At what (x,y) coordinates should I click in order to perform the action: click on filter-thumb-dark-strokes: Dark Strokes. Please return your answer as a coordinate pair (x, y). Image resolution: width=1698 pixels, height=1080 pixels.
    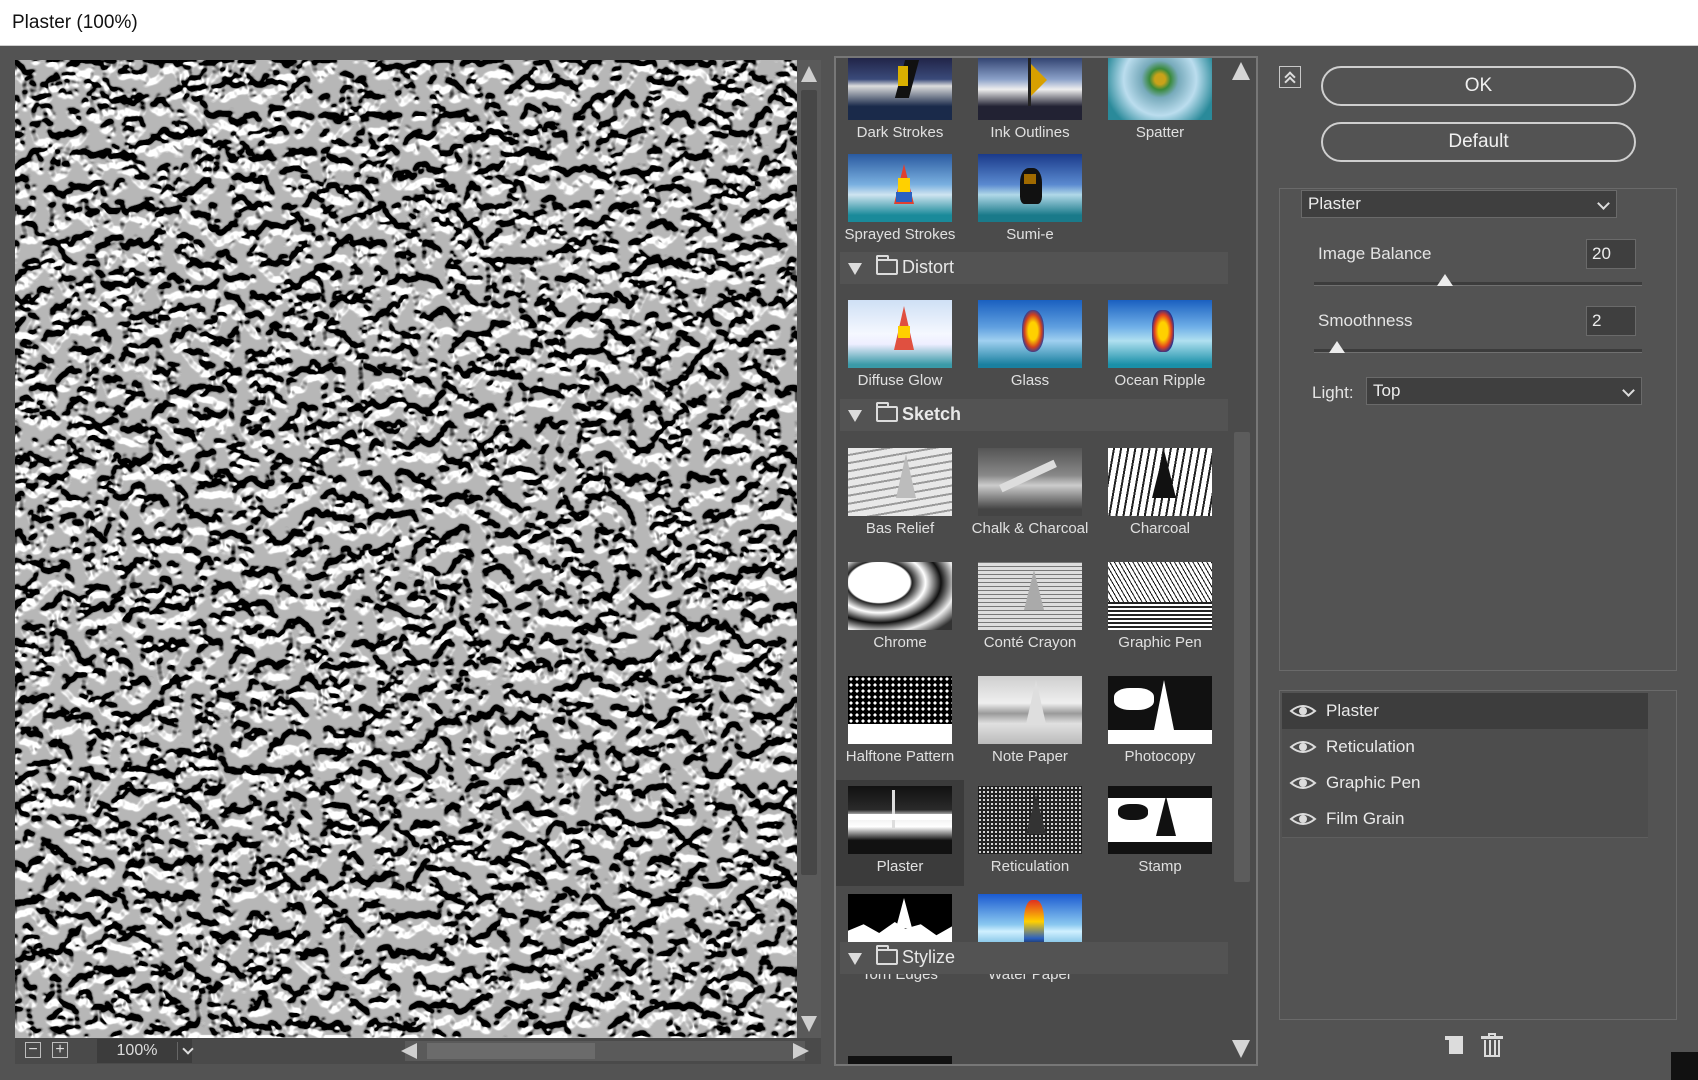
    Looking at the image, I should click on (900, 108).